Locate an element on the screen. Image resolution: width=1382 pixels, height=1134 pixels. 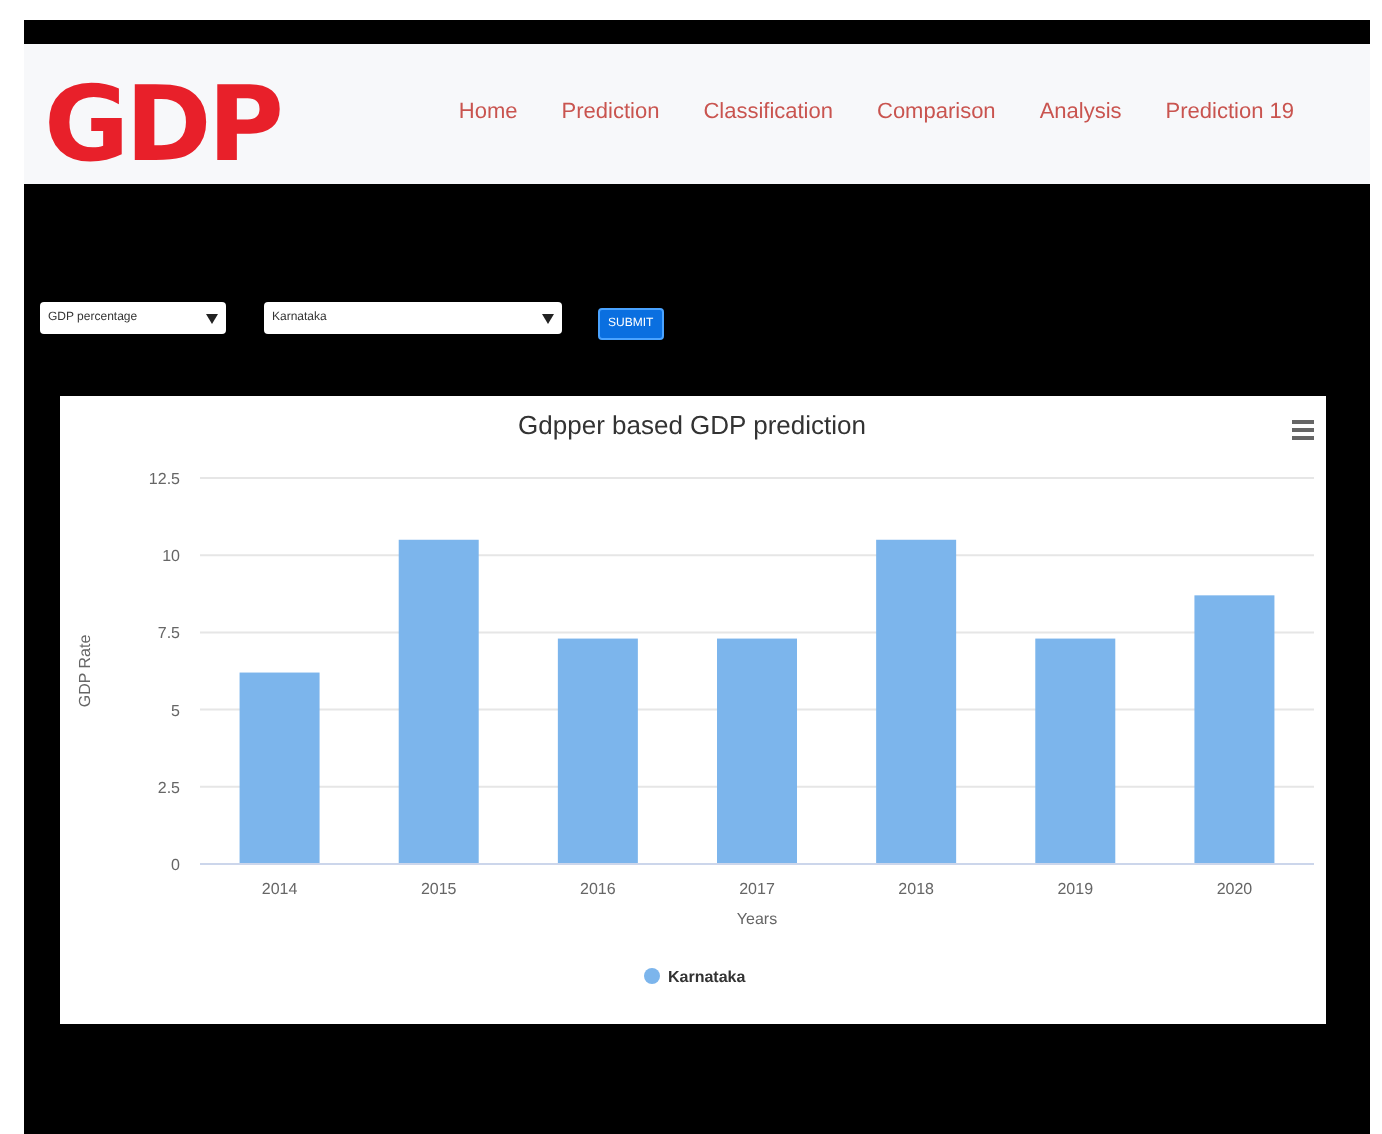
y-axis-title: GDP Rate is located at coordinates (85, 671).